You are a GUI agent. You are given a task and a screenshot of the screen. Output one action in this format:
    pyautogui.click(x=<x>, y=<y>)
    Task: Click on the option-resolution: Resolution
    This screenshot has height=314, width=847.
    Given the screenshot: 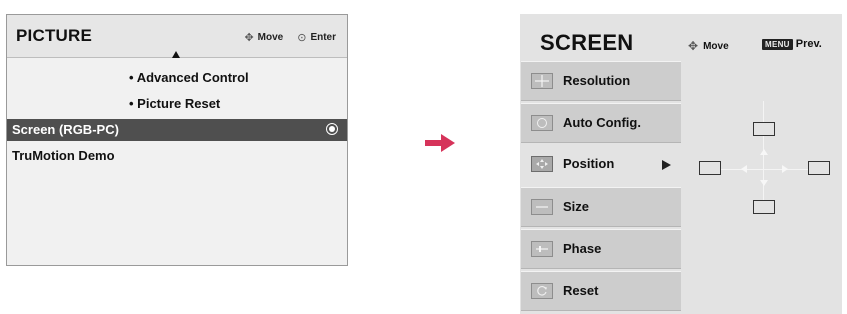 What is the action you would take?
    pyautogui.click(x=601, y=81)
    